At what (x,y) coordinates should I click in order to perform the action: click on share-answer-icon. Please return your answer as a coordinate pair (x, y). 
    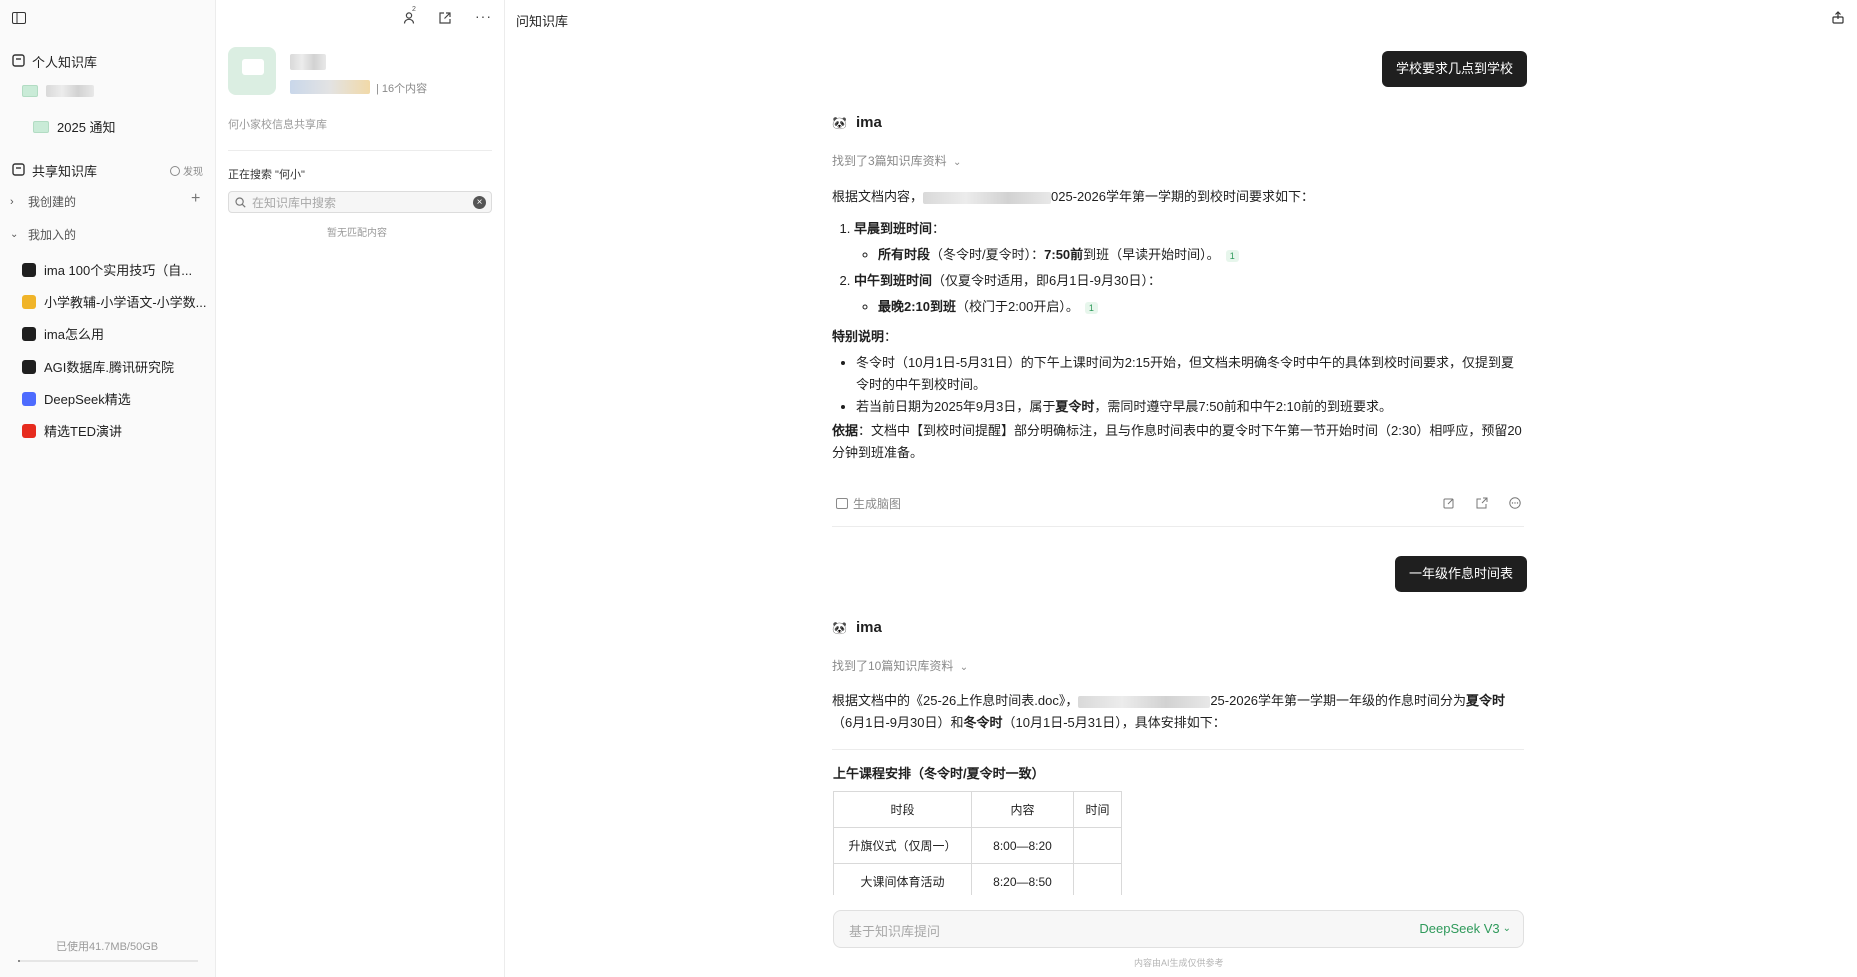
    Looking at the image, I should click on (1482, 503).